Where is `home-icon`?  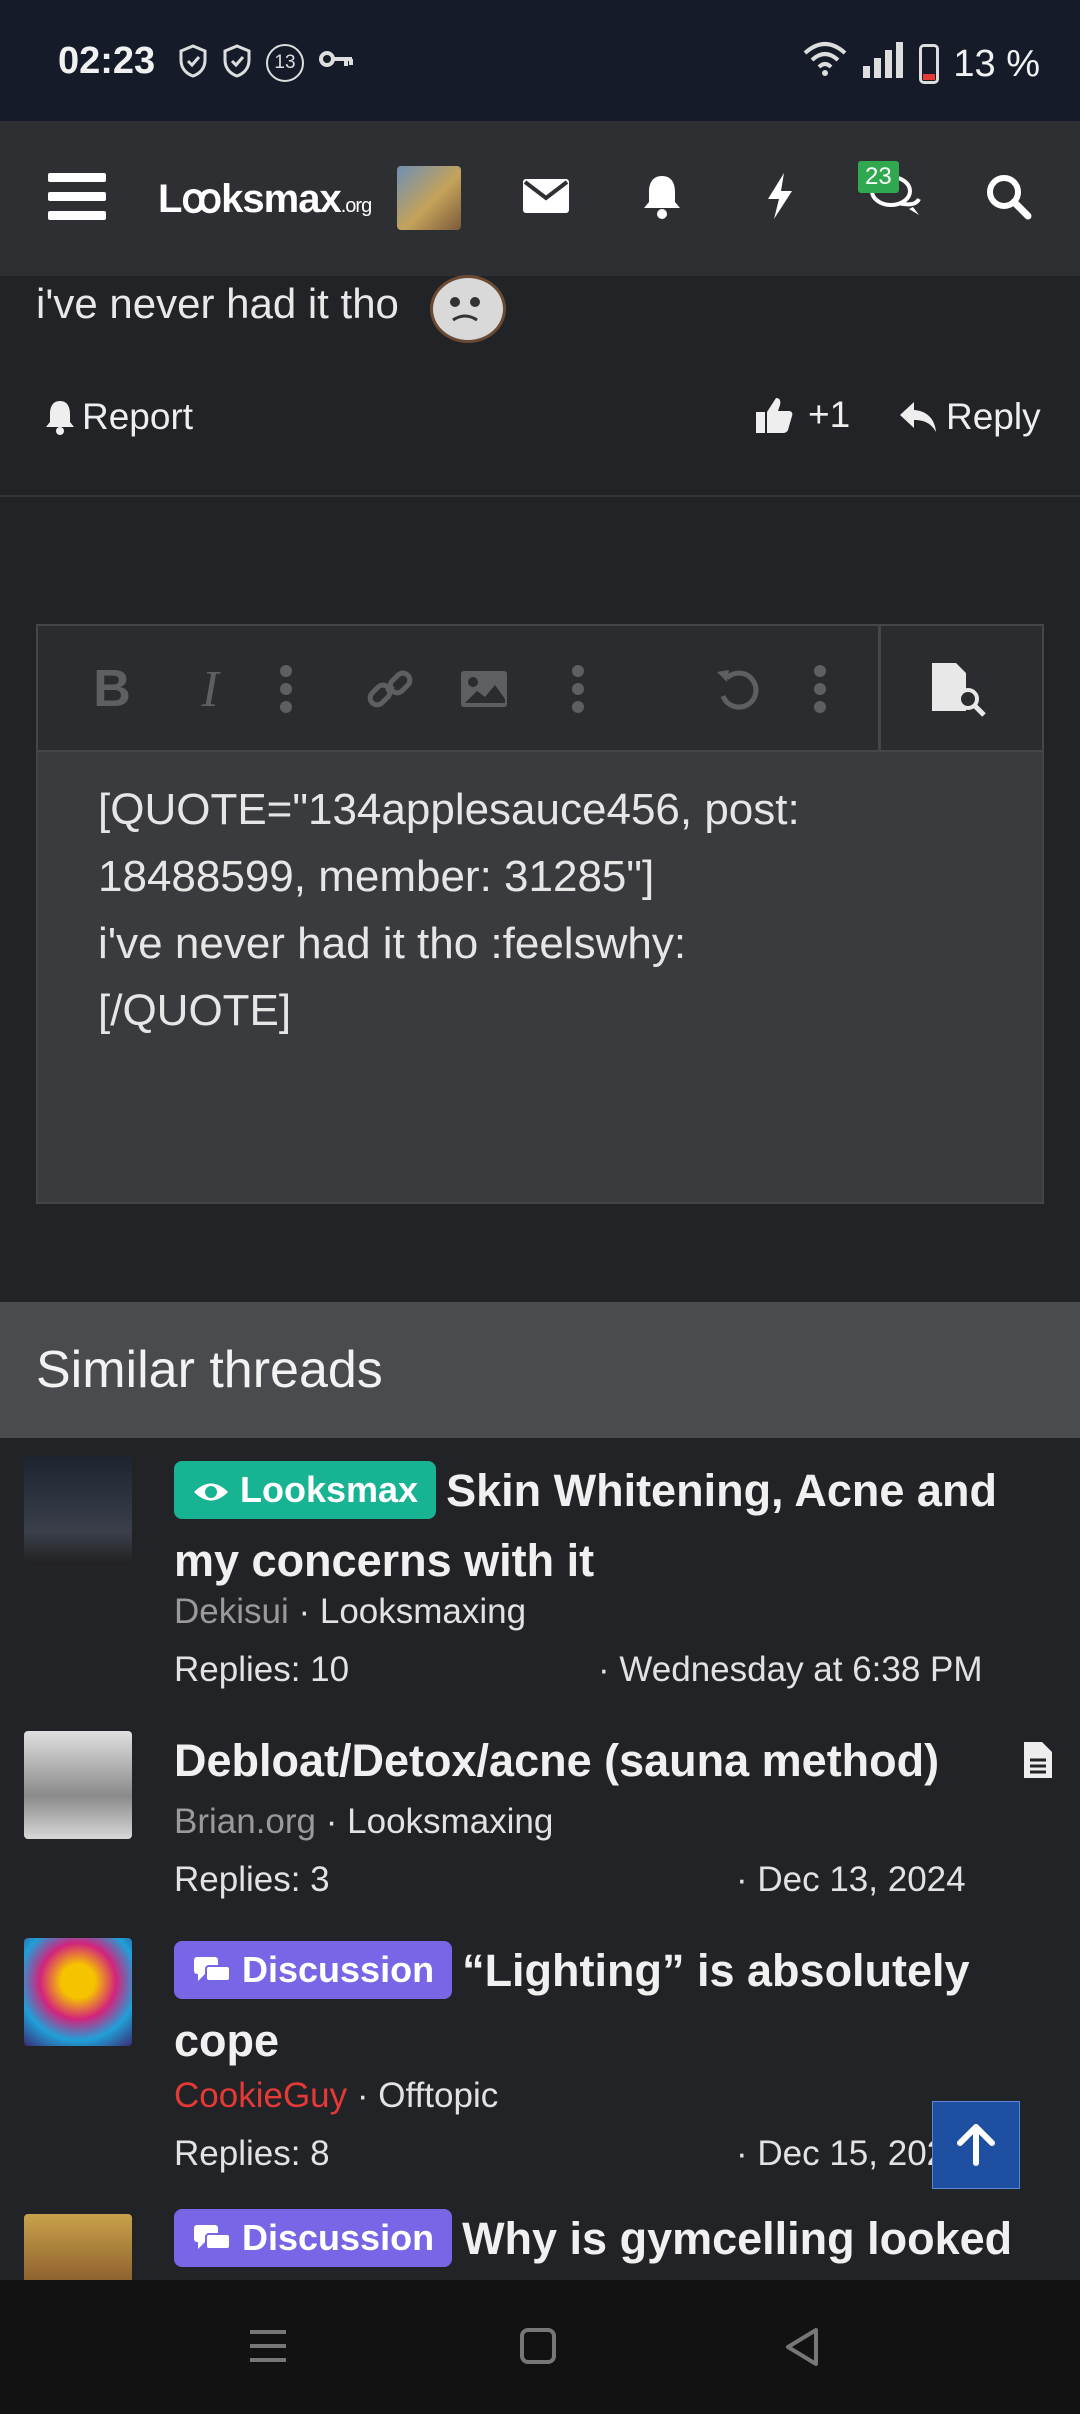 home-icon is located at coordinates (538, 2348).